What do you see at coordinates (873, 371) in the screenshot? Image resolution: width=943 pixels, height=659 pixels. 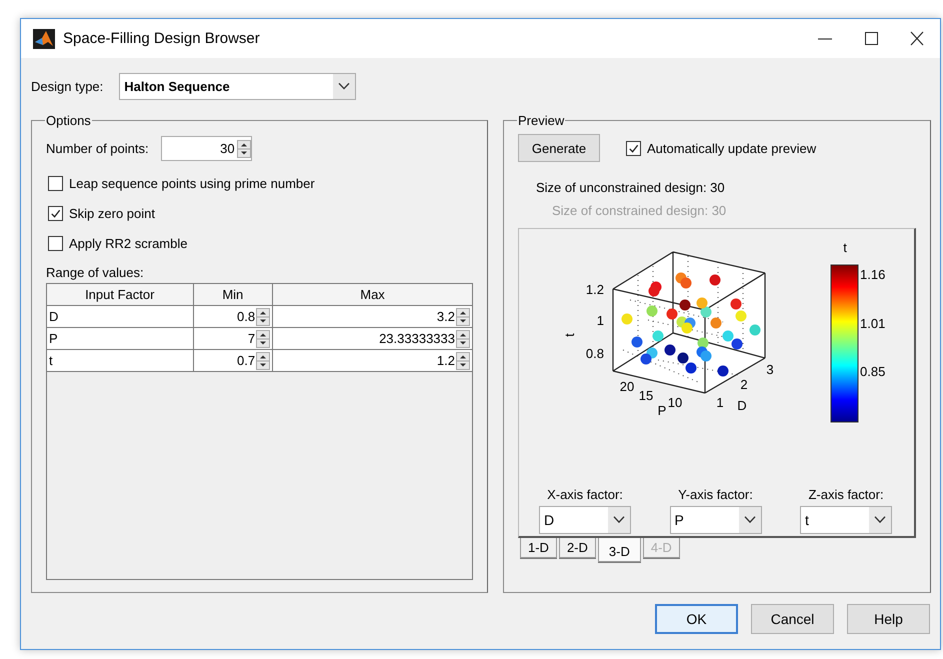 I see `colorbar-tick-label: 0.85` at bounding box center [873, 371].